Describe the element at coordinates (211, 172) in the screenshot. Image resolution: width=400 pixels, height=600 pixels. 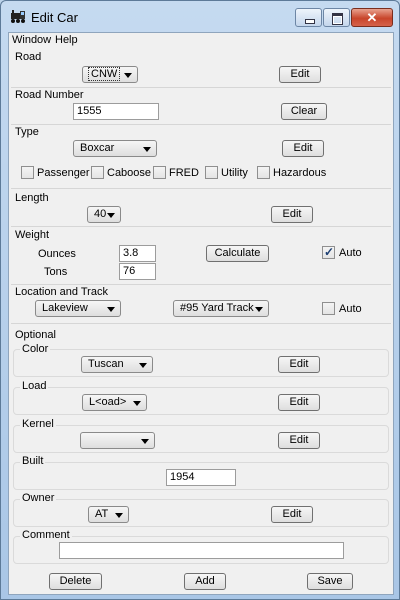
I see `utility-checkbox` at that location.